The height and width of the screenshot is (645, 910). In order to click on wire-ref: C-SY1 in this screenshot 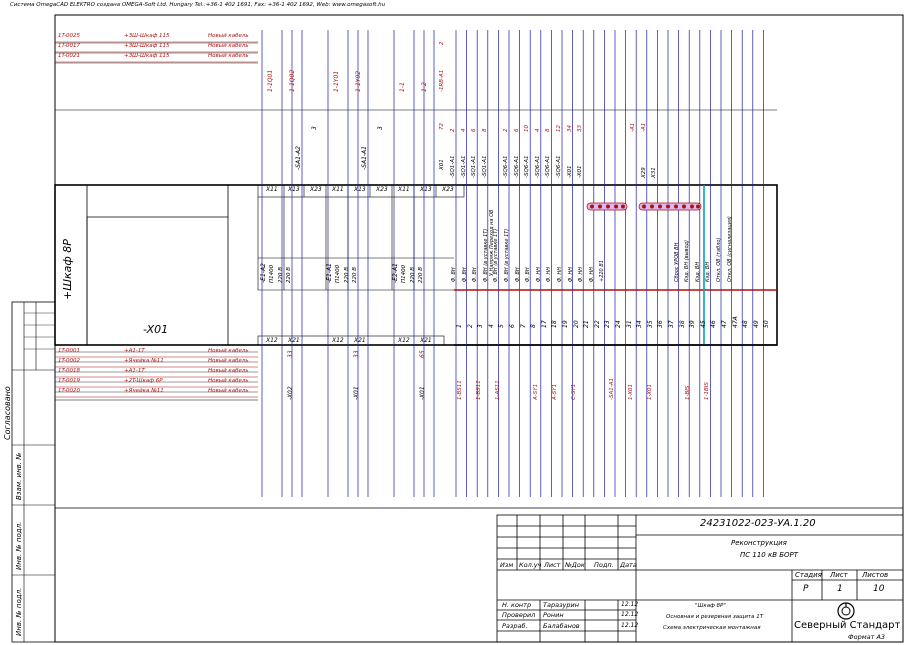, I will do `click(574, 391)`.